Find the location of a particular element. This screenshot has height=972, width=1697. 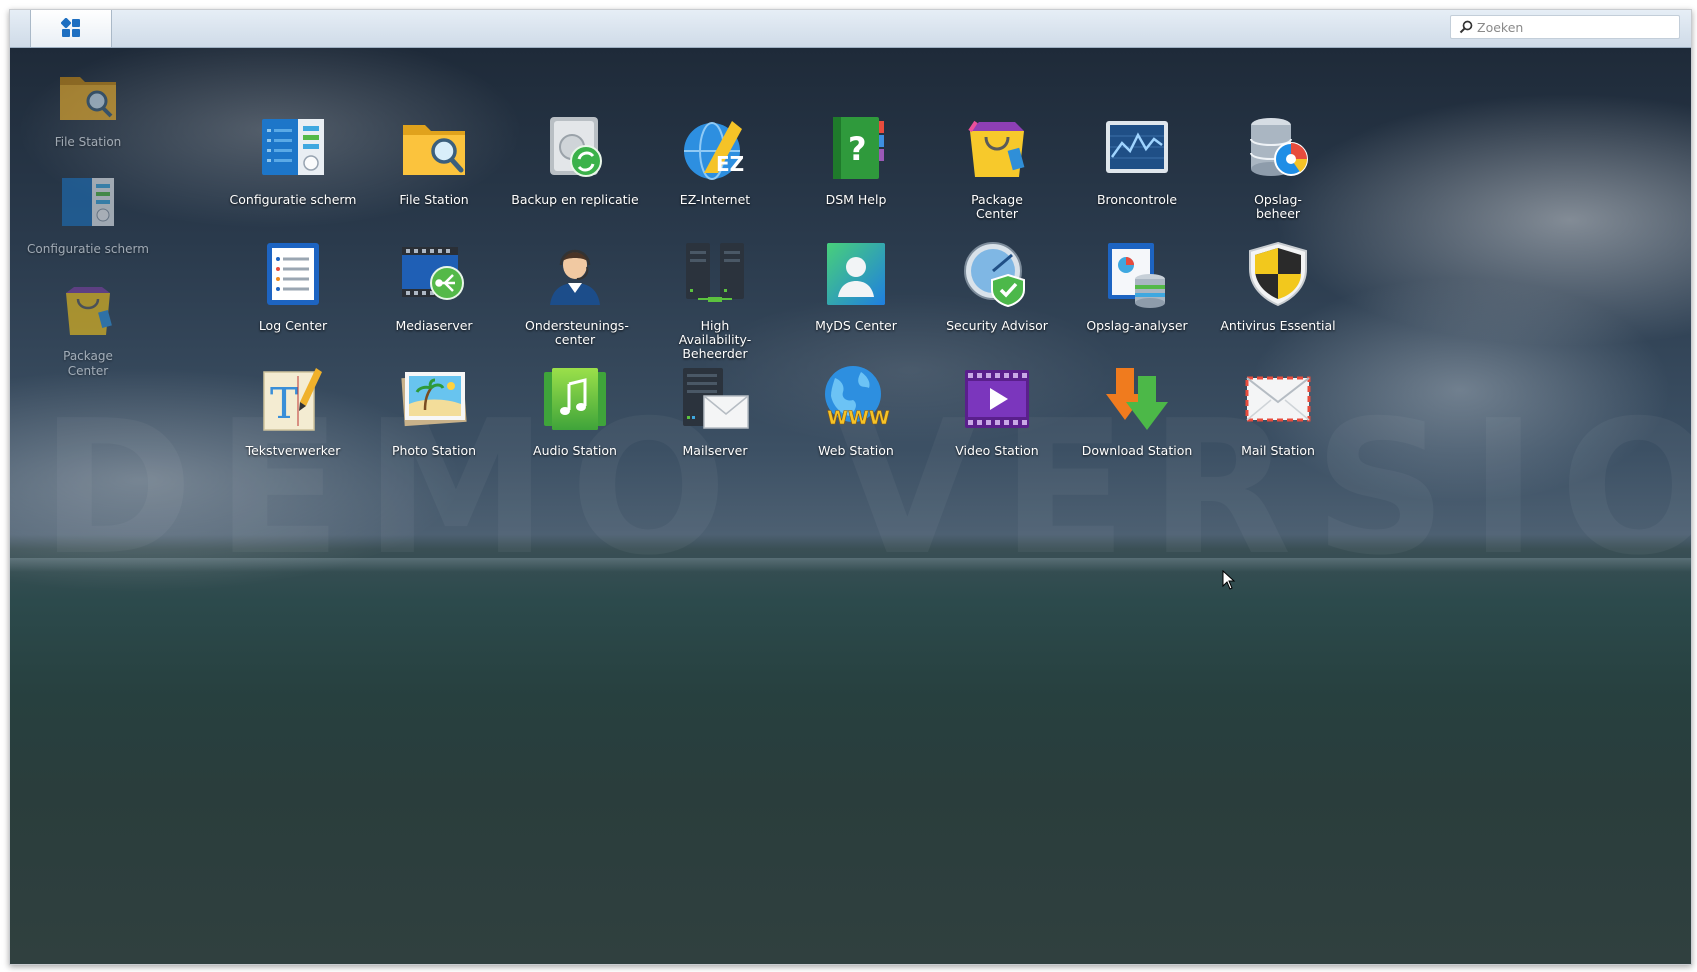

desktop-shortcut-control-panel: Configuratie scherm is located at coordinates (88, 213).